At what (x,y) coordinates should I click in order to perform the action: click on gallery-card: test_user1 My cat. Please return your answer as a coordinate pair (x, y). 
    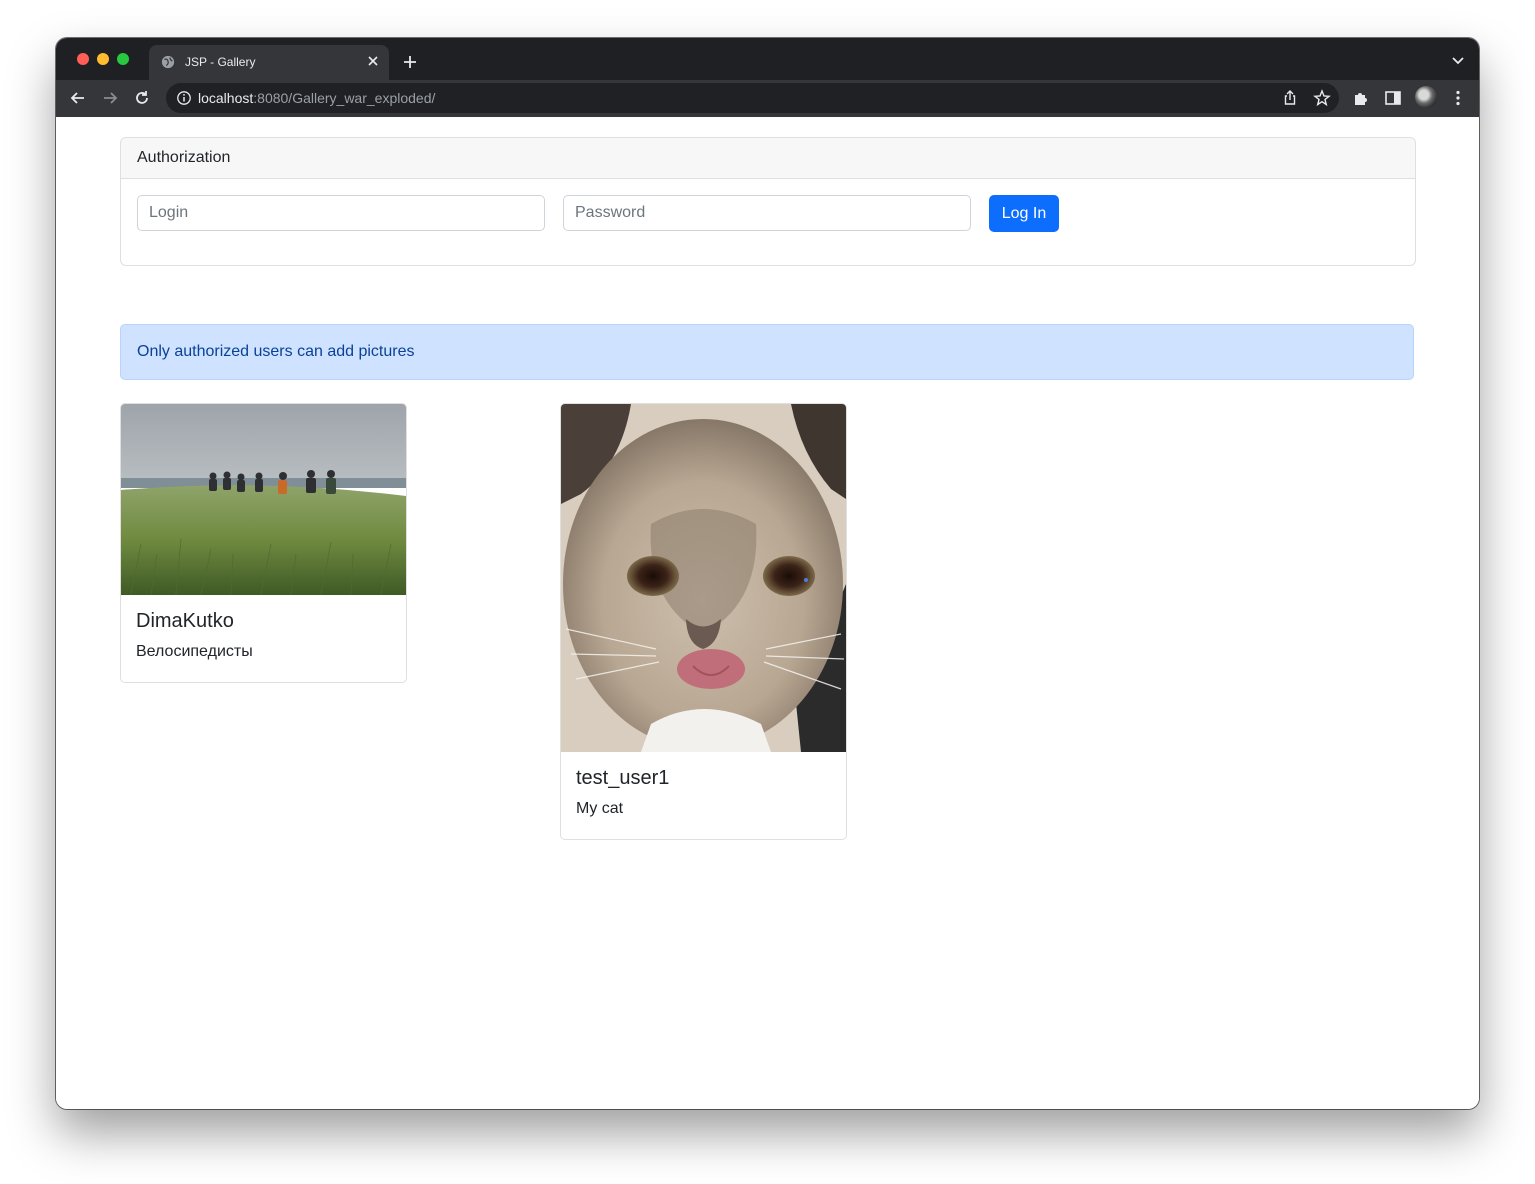
    Looking at the image, I should click on (703, 621).